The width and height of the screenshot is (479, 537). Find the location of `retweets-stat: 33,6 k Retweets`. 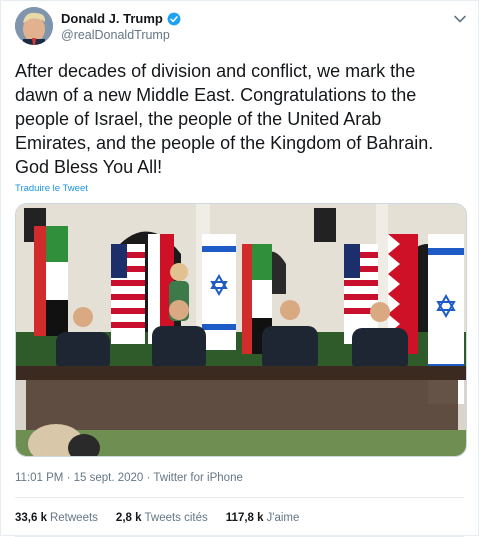

retweets-stat: 33,6 k Retweets is located at coordinates (56, 518).